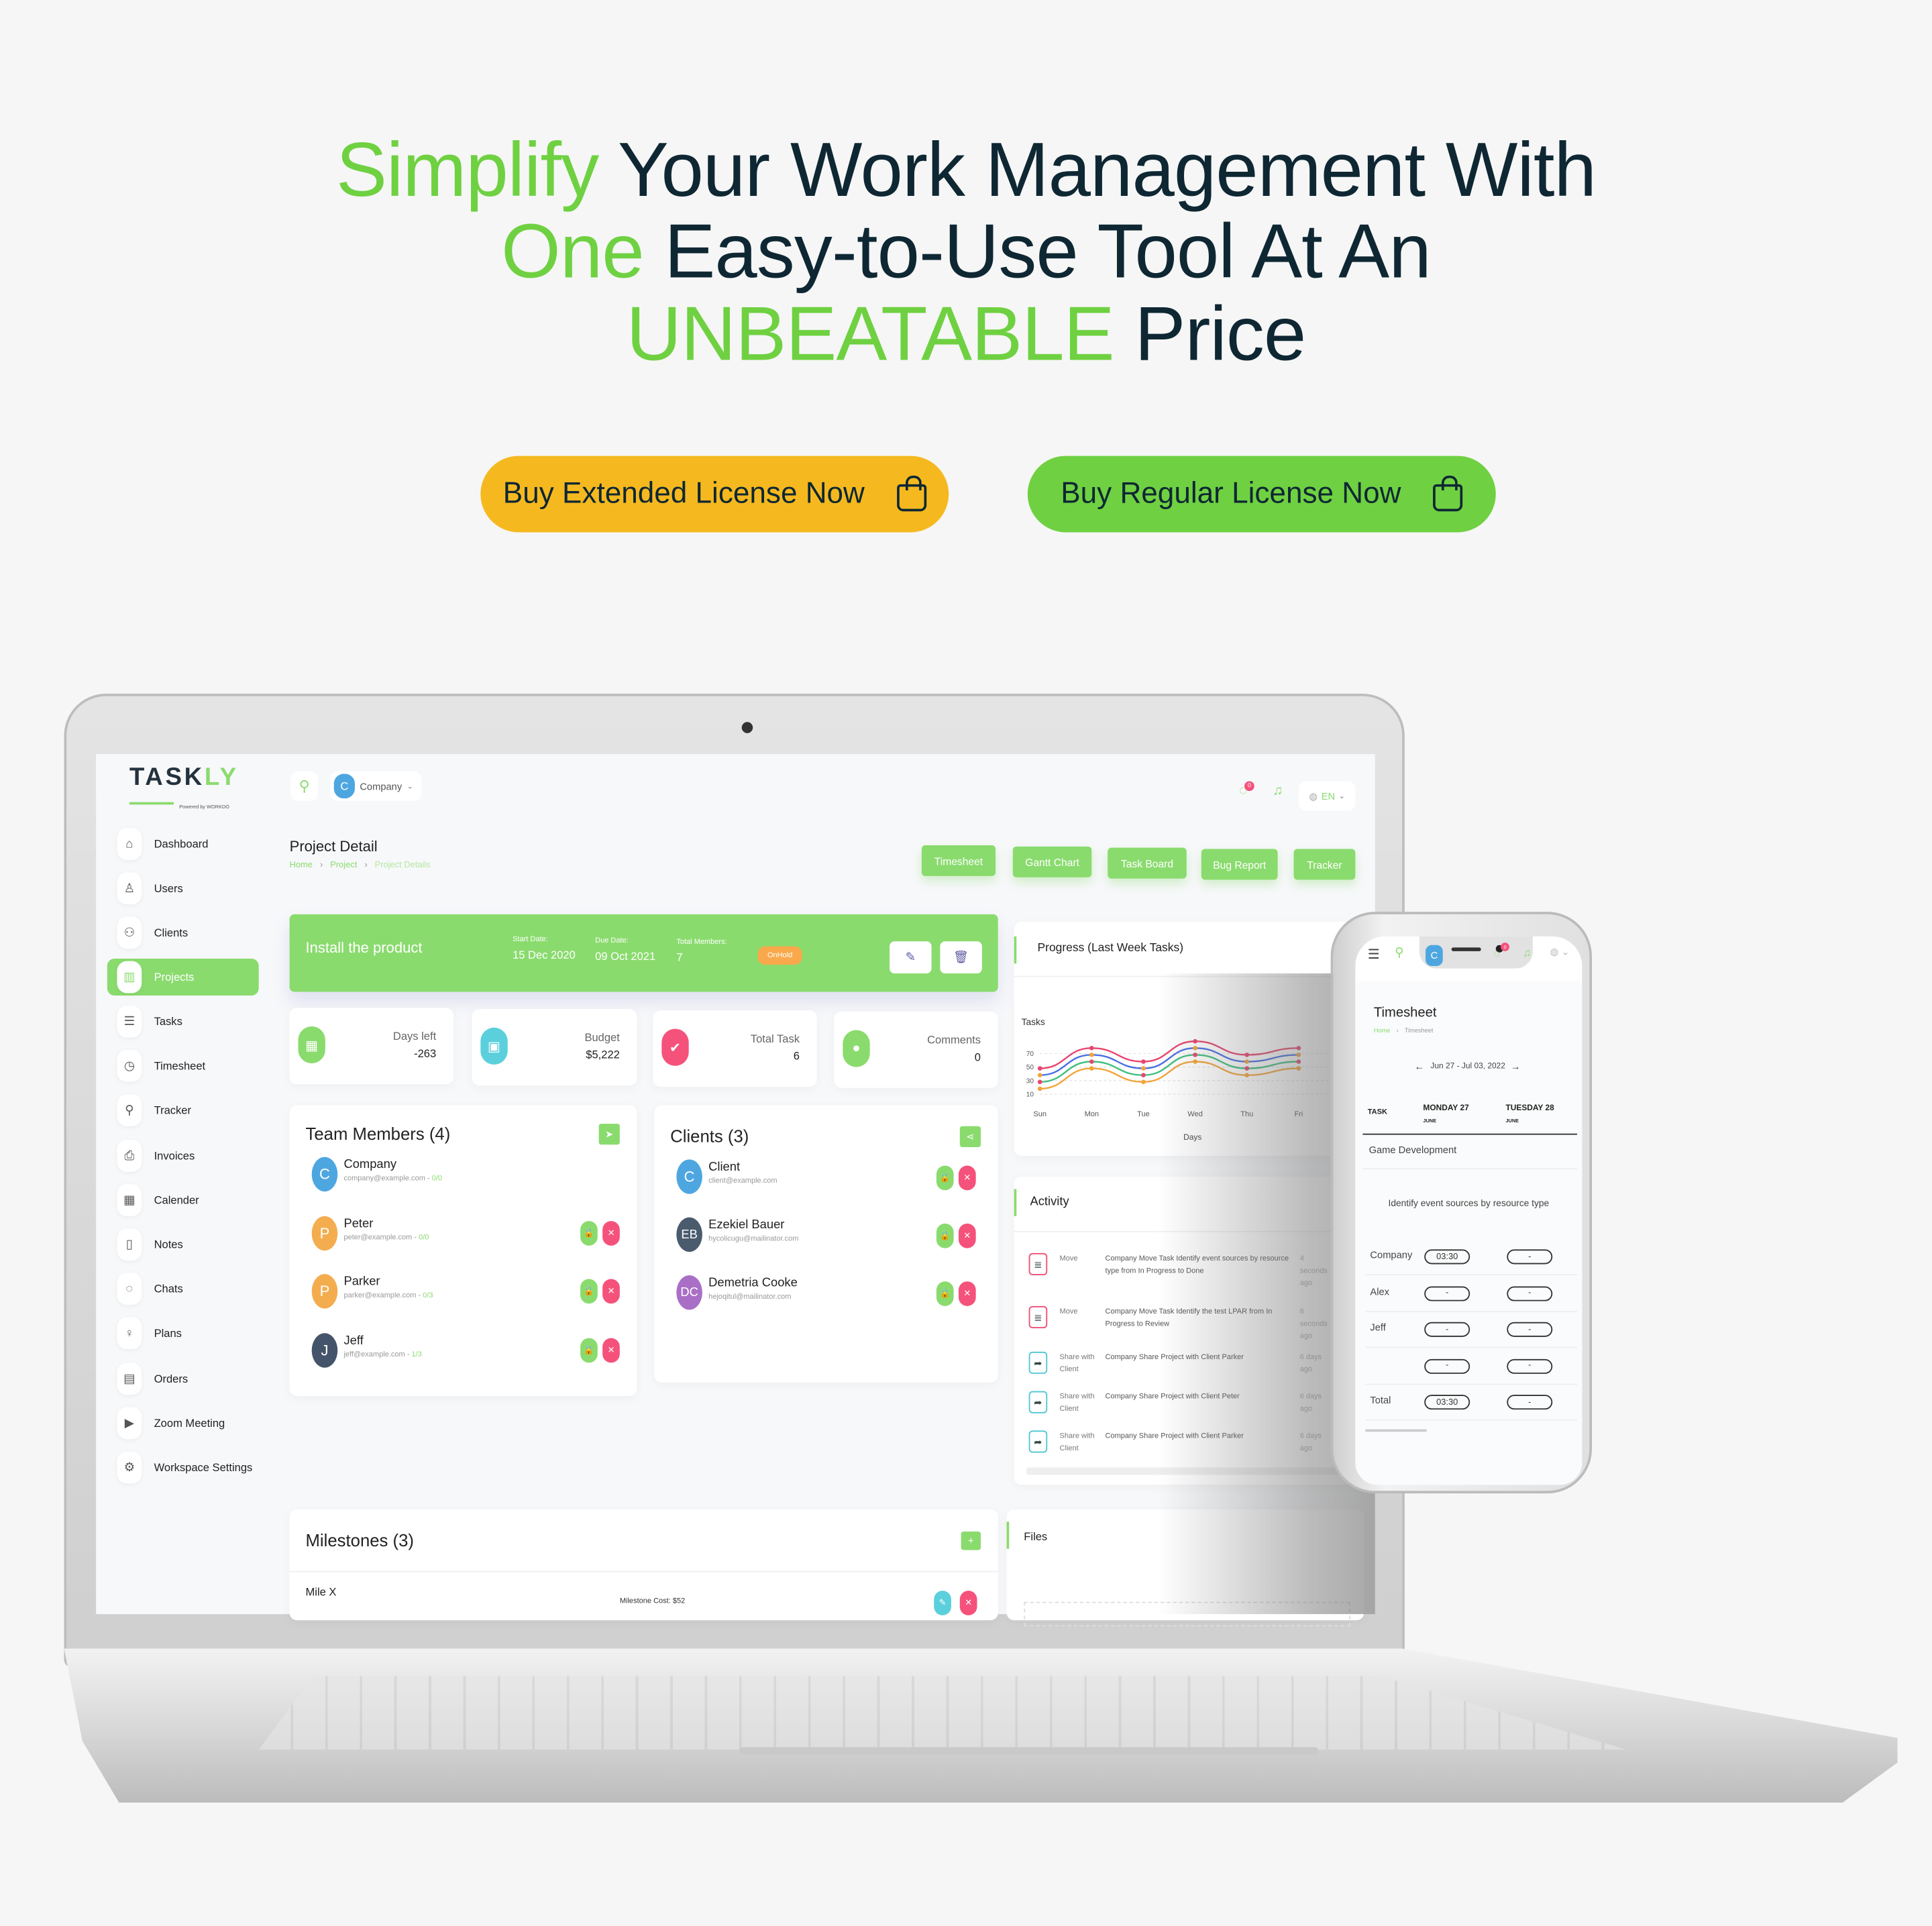 The width and height of the screenshot is (1932, 1926). I want to click on sidebar-item-zoom-meeting: ▶ Zoom Meeting, so click(183, 1423).